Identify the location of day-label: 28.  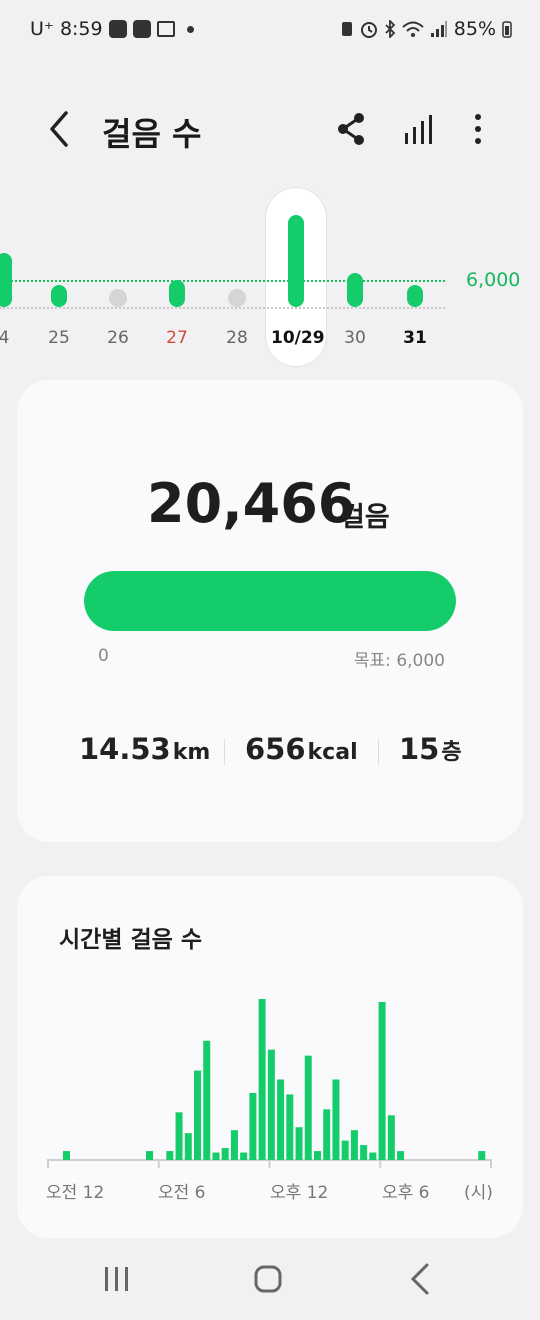
(237, 338).